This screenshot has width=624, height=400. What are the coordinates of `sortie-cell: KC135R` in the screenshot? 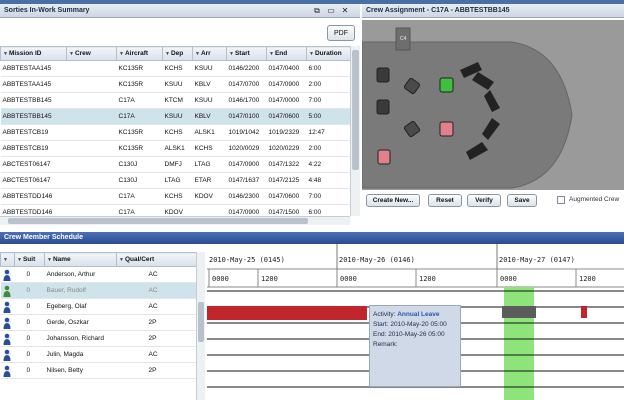 It's located at (139, 132).